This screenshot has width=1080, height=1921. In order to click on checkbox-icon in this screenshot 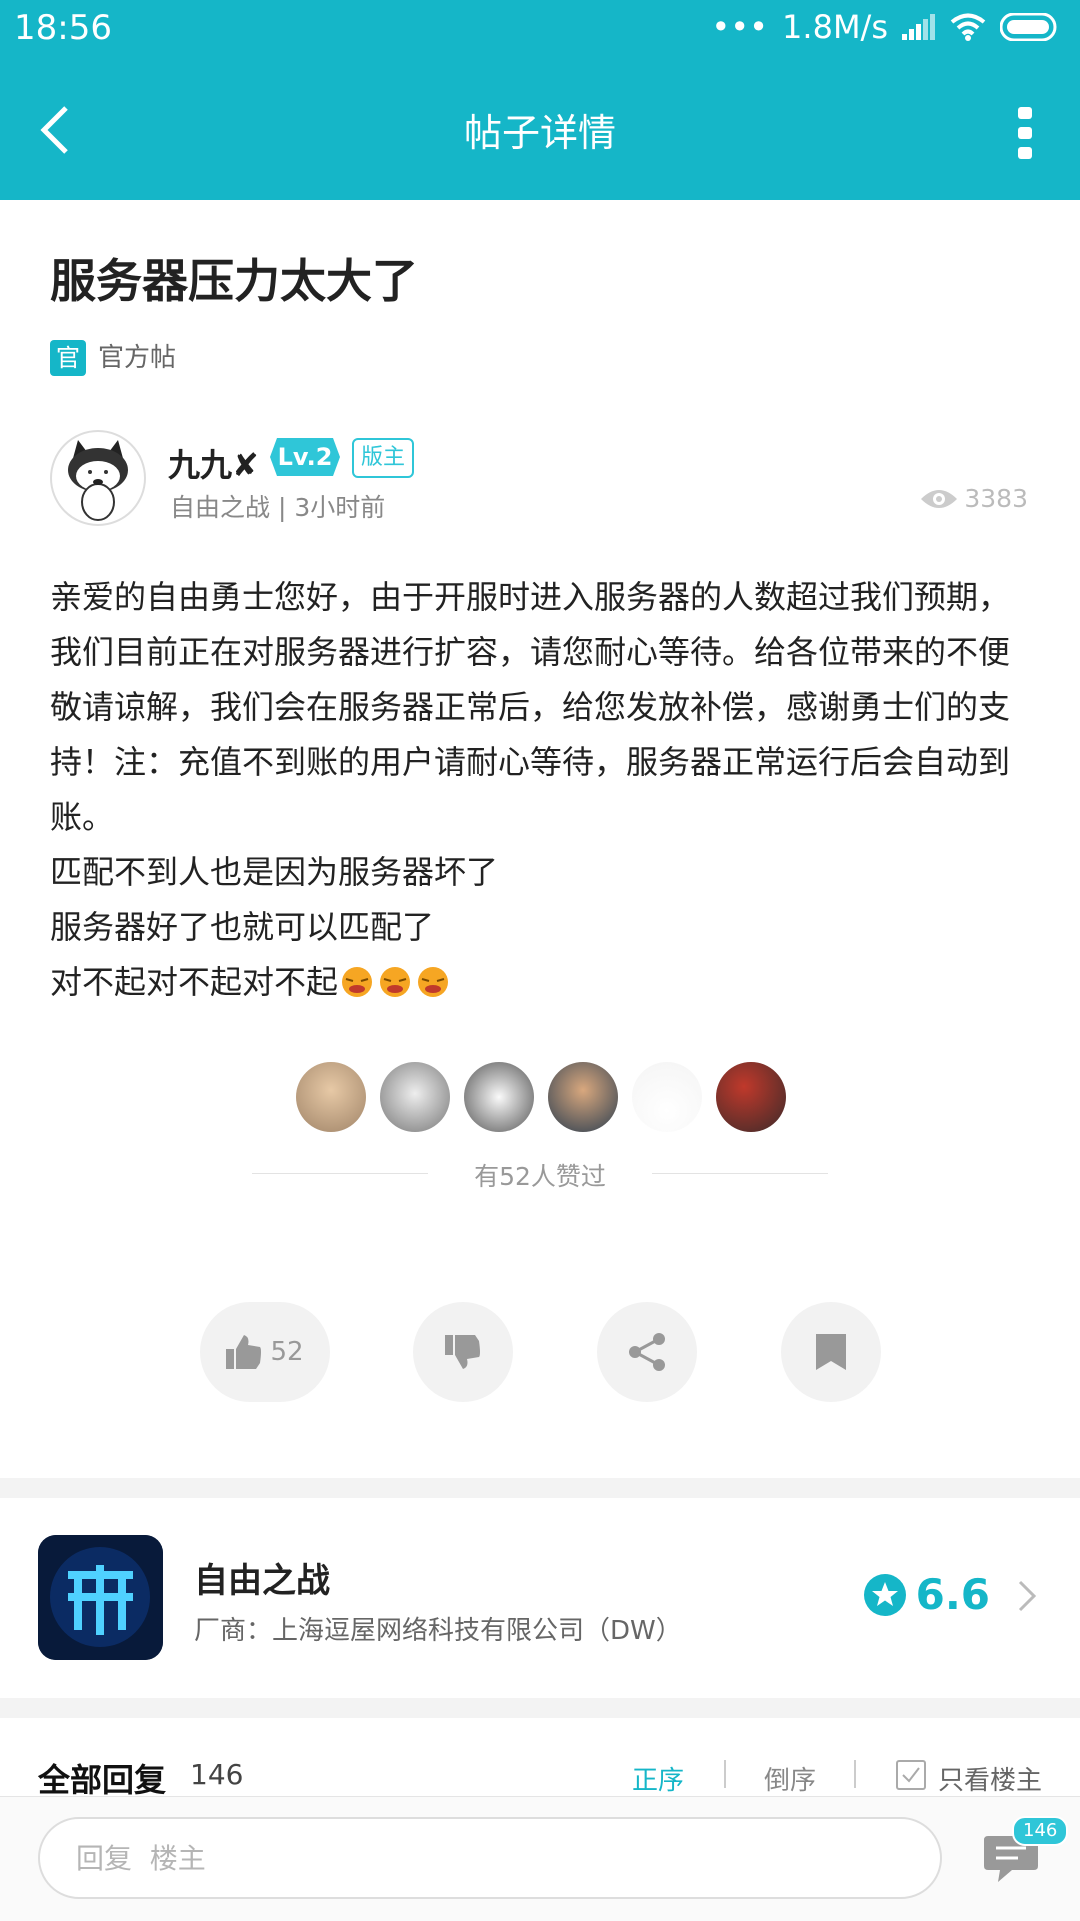, I will do `click(911, 1775)`.